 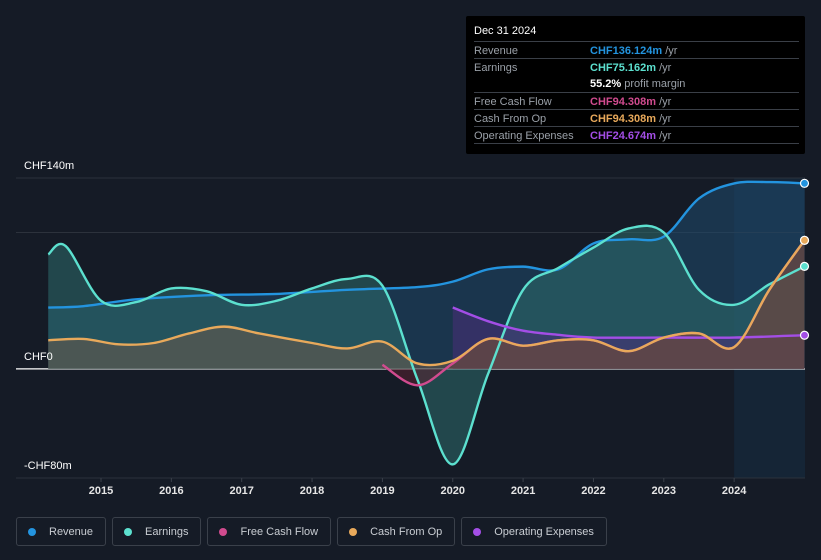 What do you see at coordinates (636, 143) in the screenshot?
I see `tooltip-divider` at bounding box center [636, 143].